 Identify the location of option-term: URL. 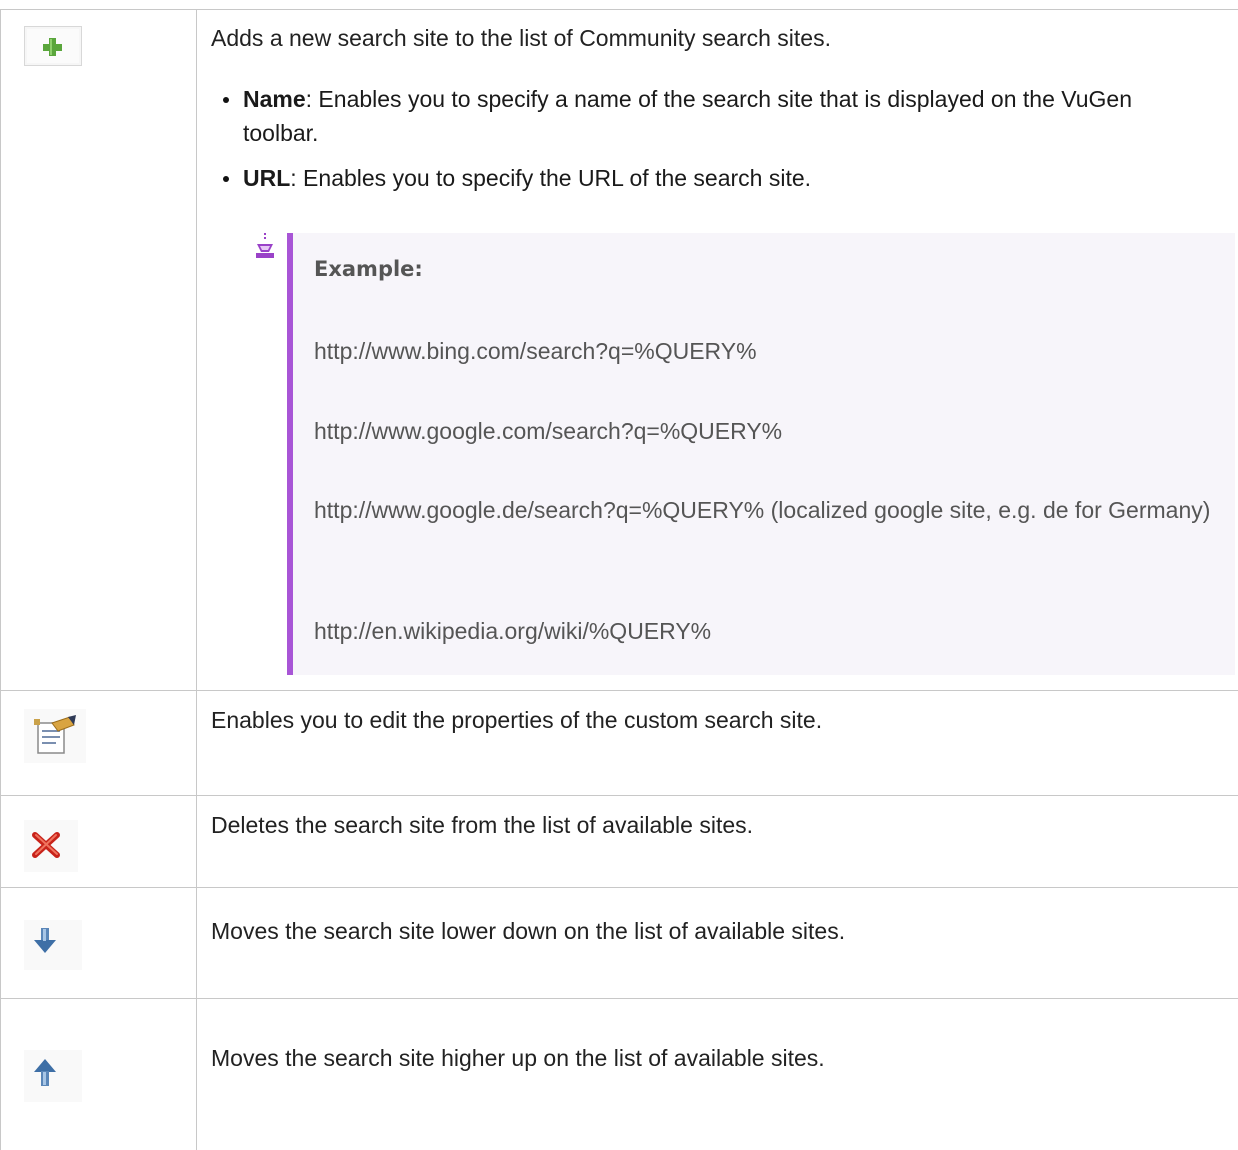
(267, 178).